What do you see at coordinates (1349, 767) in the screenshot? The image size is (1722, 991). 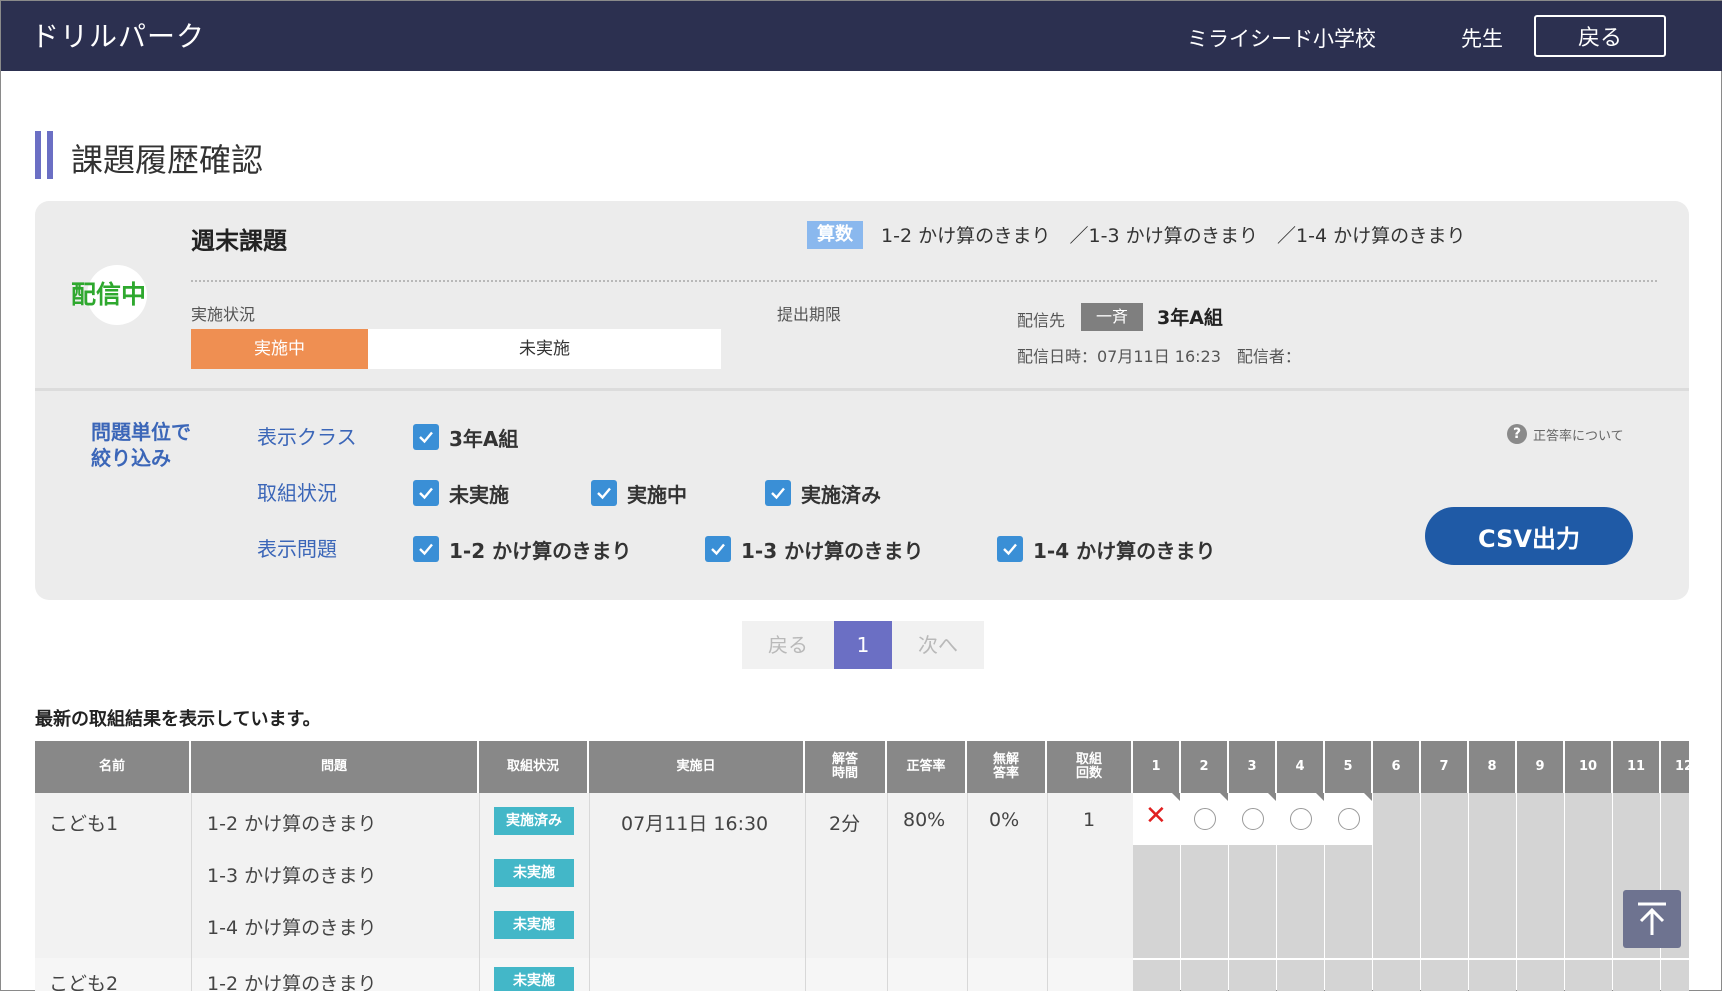 I see `col-header-q5: 5` at bounding box center [1349, 767].